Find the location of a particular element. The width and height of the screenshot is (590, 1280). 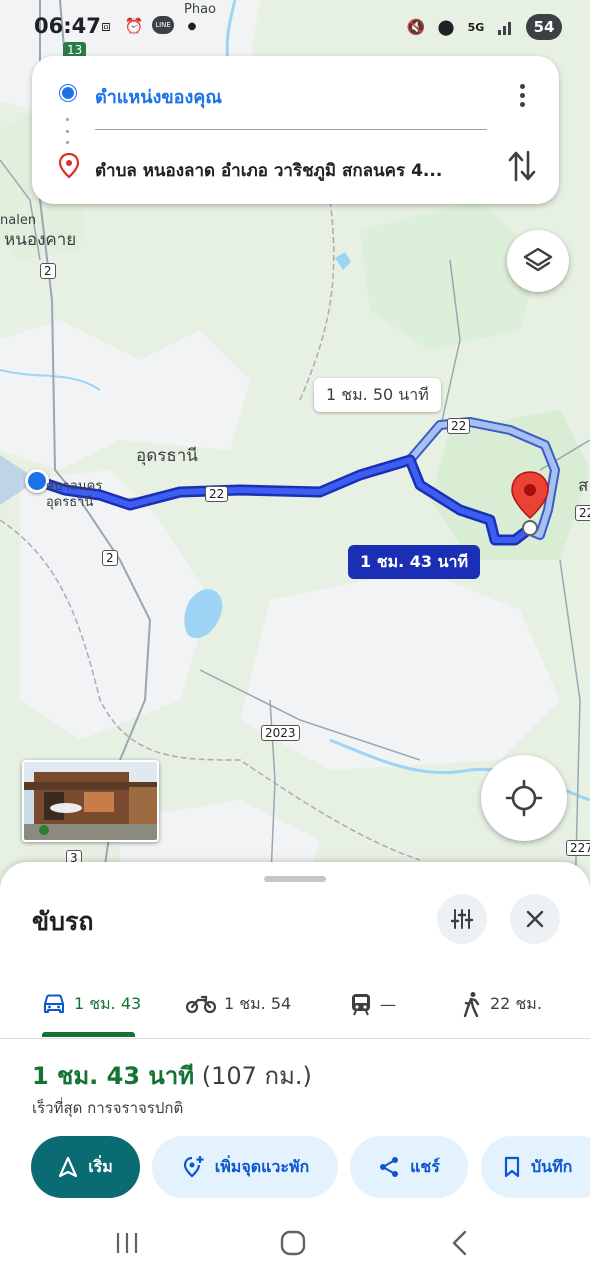

layers-icon is located at coordinates (538, 259).